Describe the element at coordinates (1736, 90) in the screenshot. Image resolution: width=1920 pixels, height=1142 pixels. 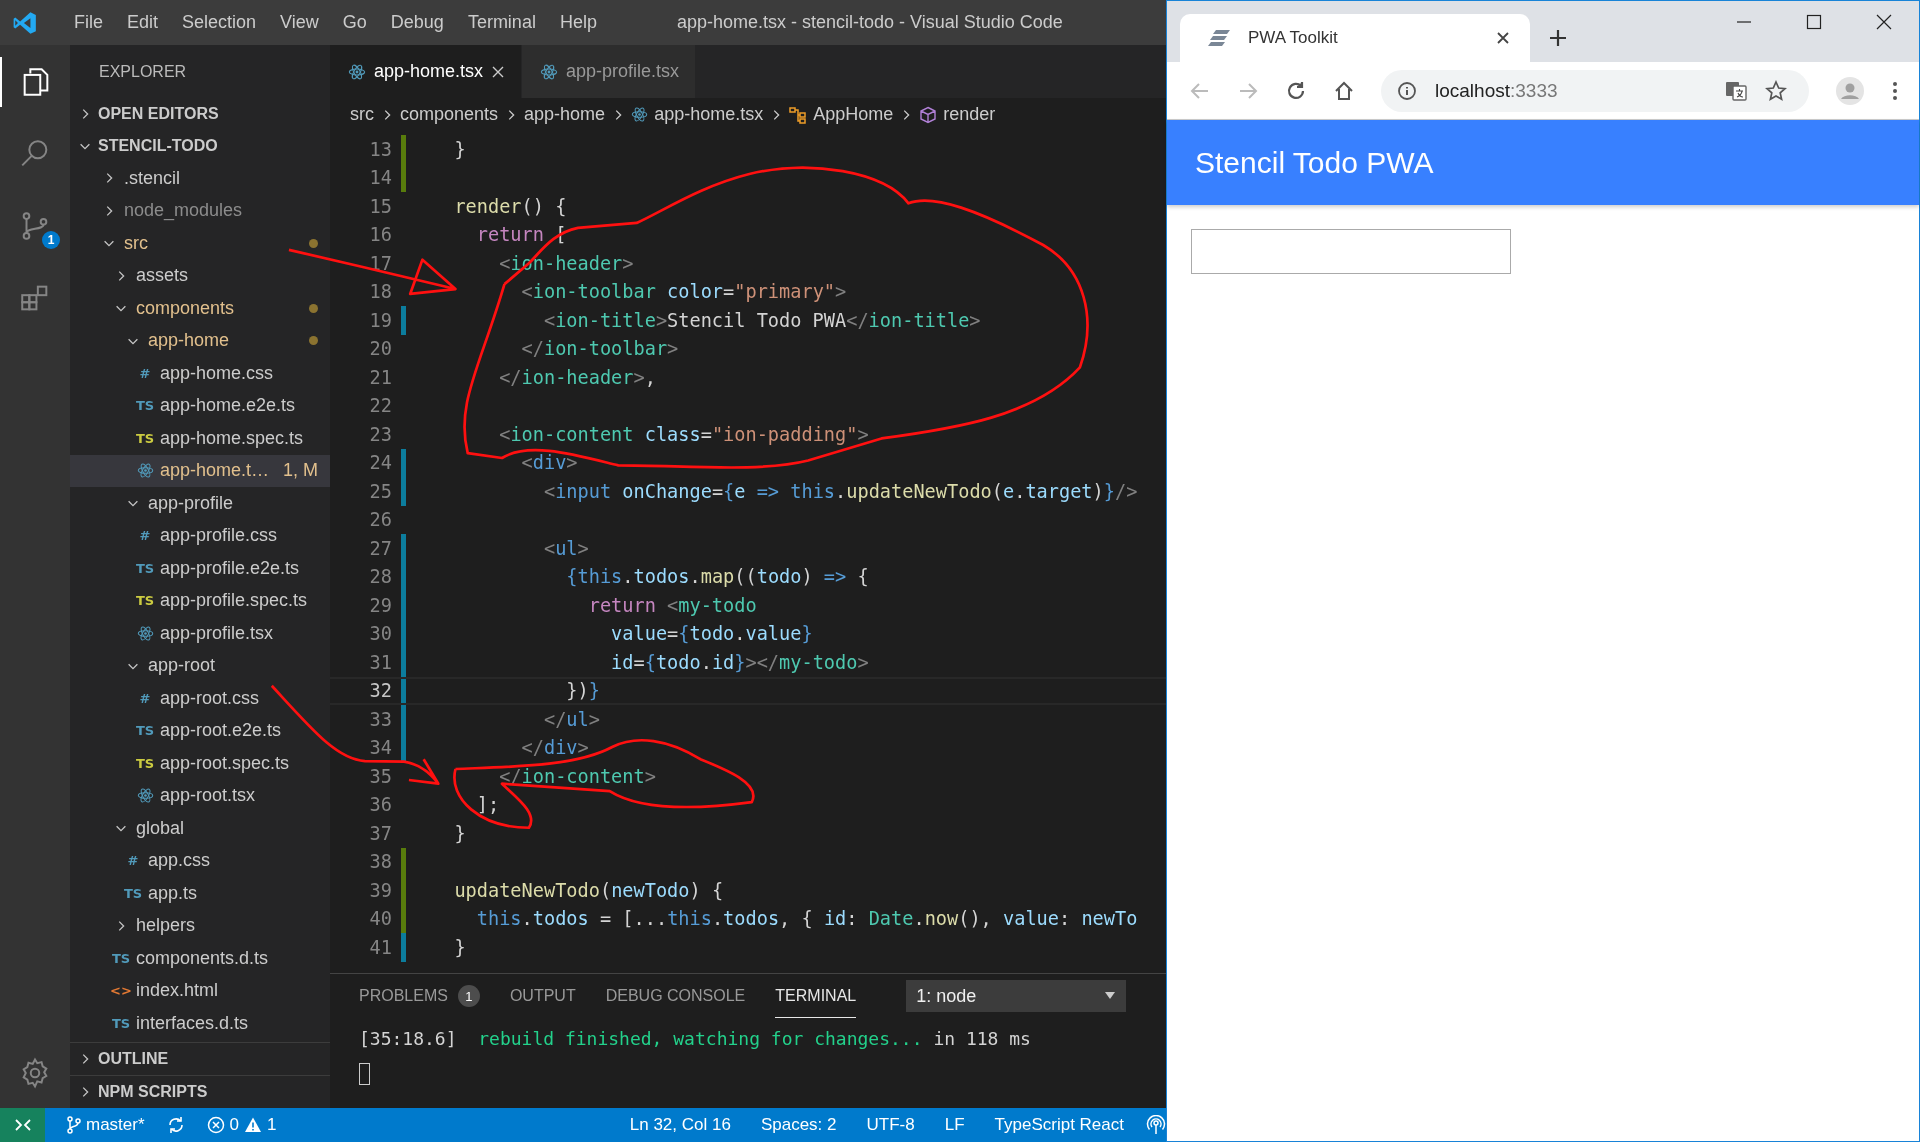
I see `translate-icon` at that location.